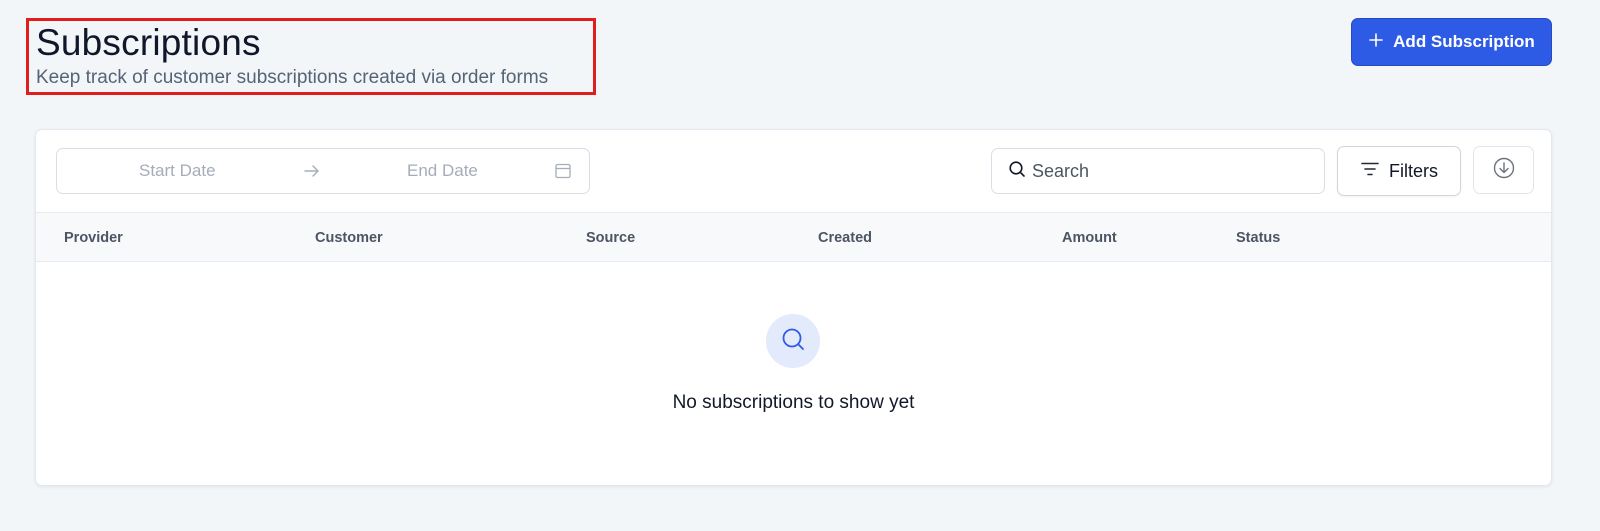 Image resolution: width=1600 pixels, height=531 pixels. I want to click on column-header-status: Status, so click(1258, 238).